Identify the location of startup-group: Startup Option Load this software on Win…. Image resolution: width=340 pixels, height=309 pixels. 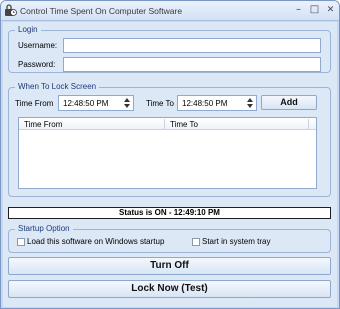
(169, 238).